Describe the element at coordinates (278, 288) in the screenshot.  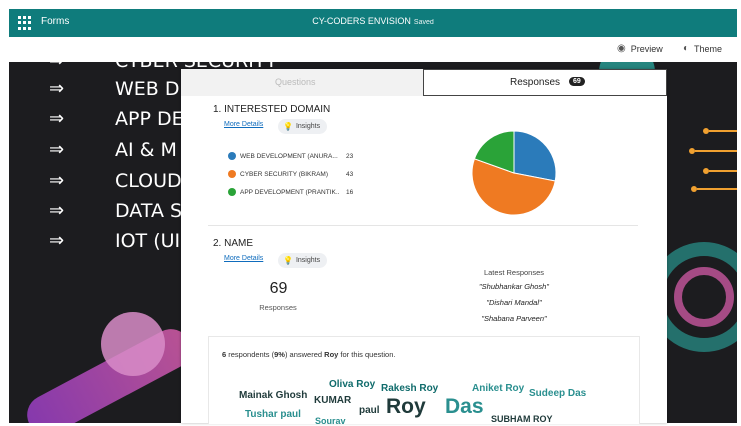
I see `response-count: 69` at that location.